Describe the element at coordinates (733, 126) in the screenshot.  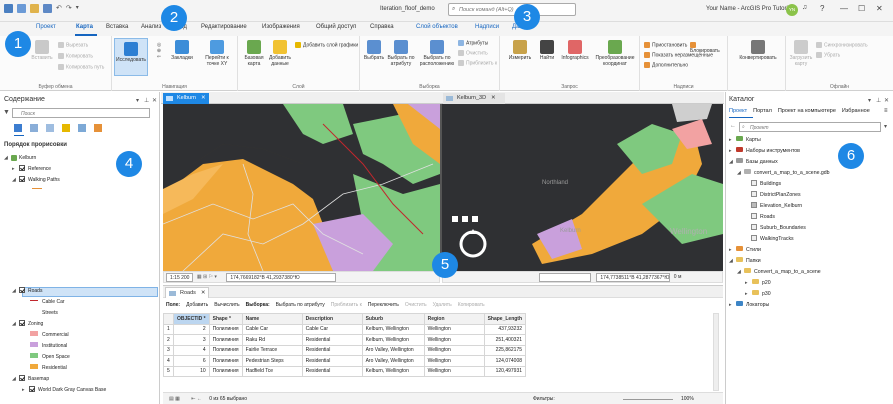
I see `back-icon: ←` at that location.